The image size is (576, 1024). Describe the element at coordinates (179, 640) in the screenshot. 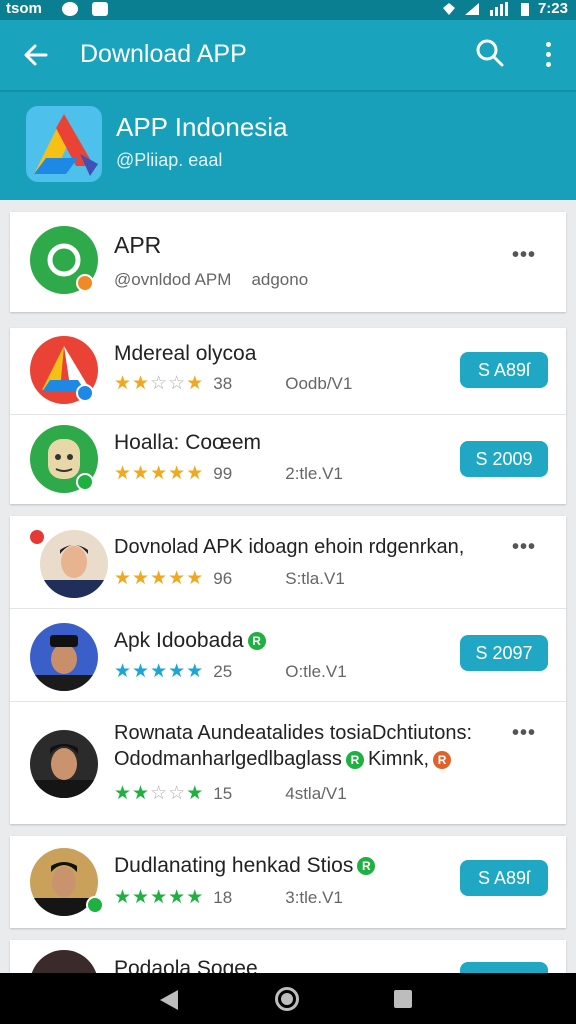

I see `app-title-text: Apk Idoobada` at that location.